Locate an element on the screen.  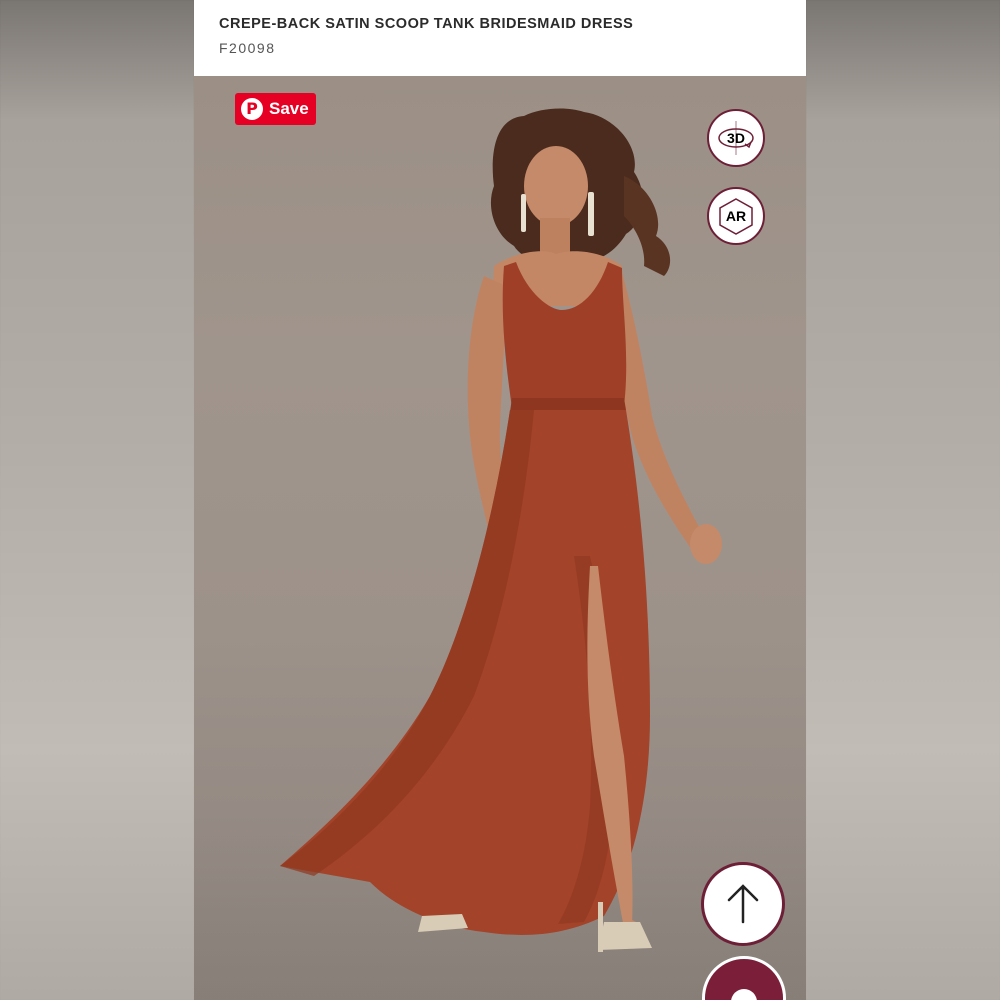
chat-icon is located at coordinates (744, 994).